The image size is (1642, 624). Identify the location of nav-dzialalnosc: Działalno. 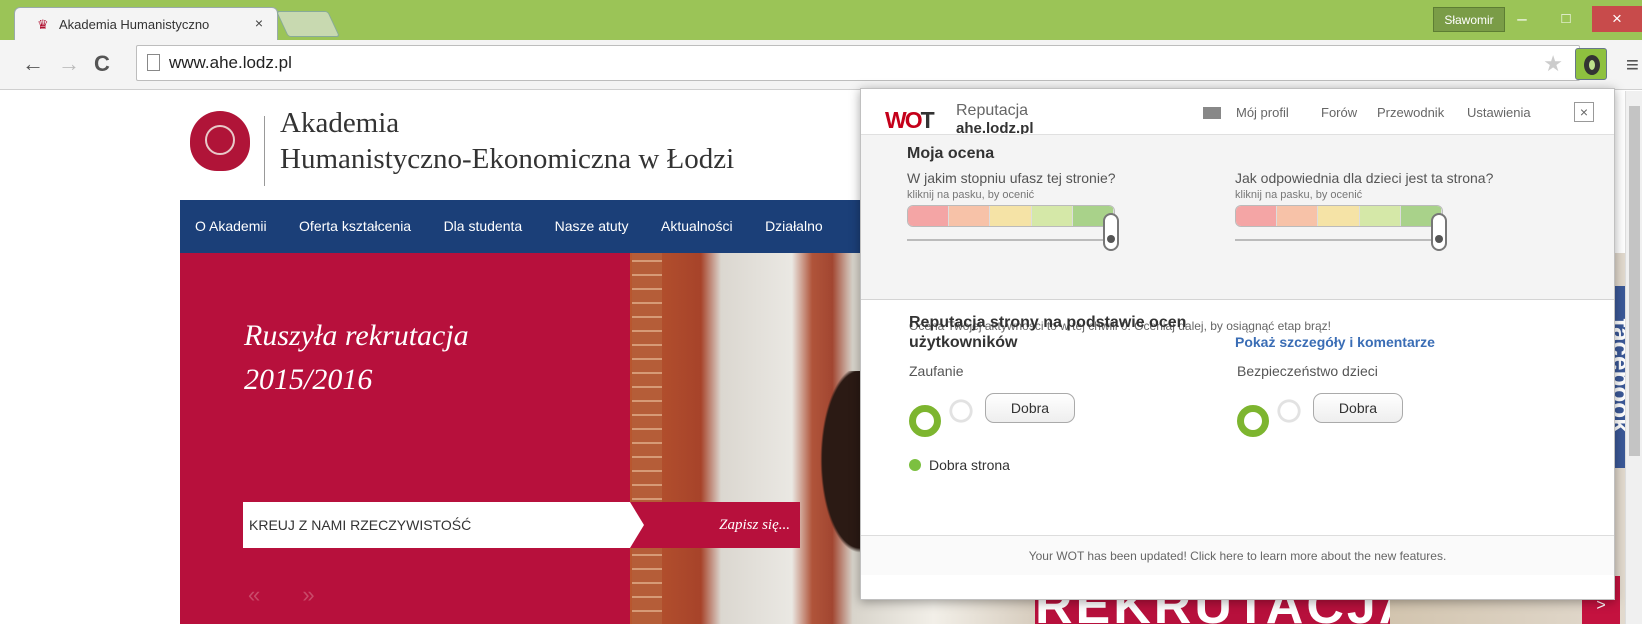
(793, 226).